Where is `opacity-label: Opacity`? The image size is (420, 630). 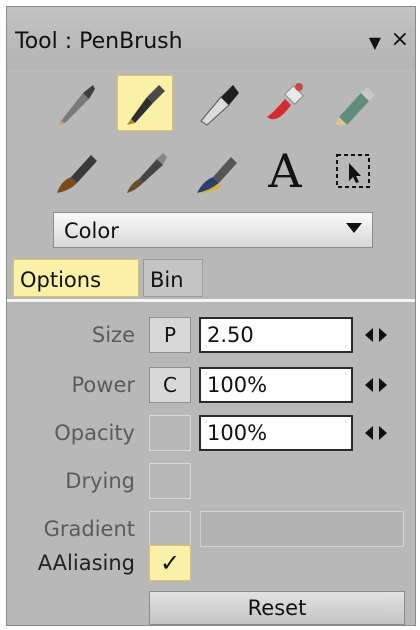
opacity-label: Opacity is located at coordinates (94, 433).